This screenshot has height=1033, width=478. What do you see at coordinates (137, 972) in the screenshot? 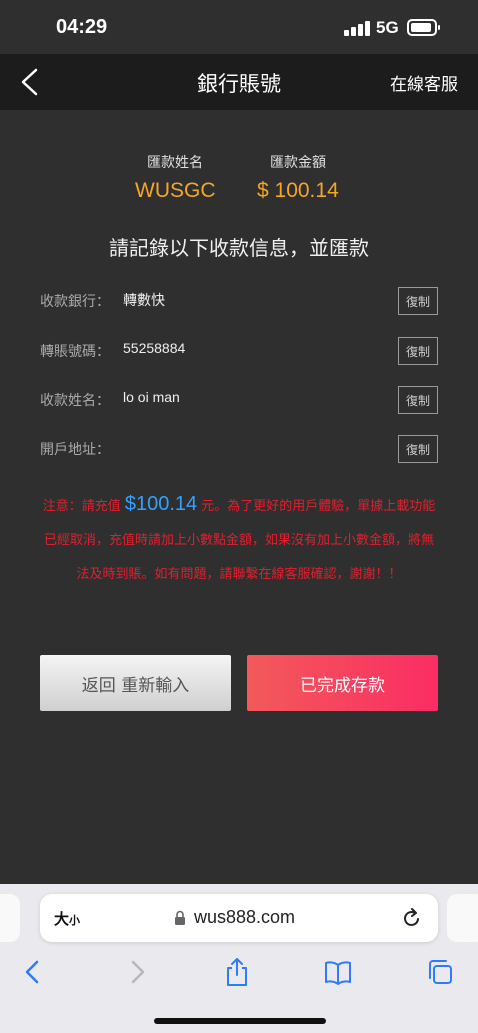
I see `browser-forward-icon` at bounding box center [137, 972].